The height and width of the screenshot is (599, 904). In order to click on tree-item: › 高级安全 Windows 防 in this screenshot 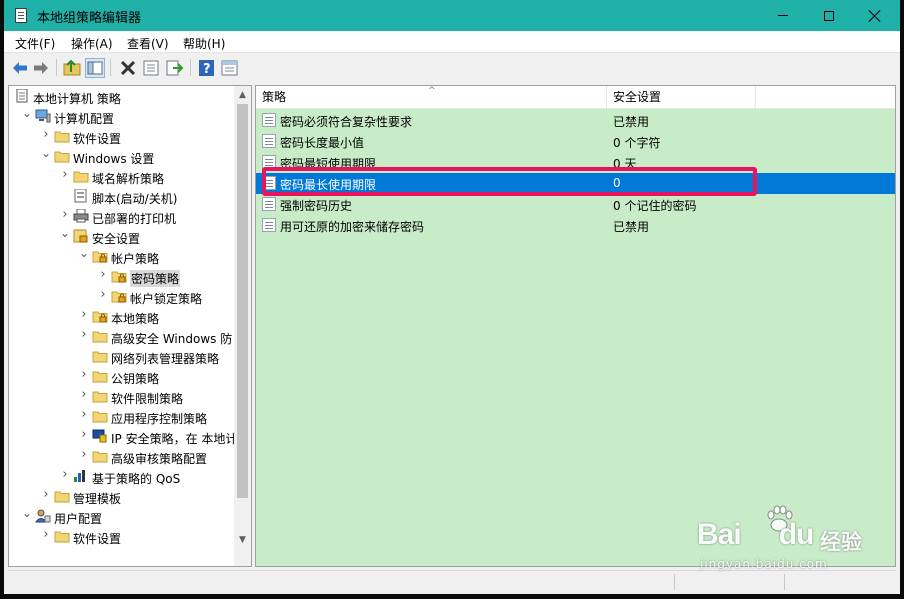, I will do `click(121, 337)`.